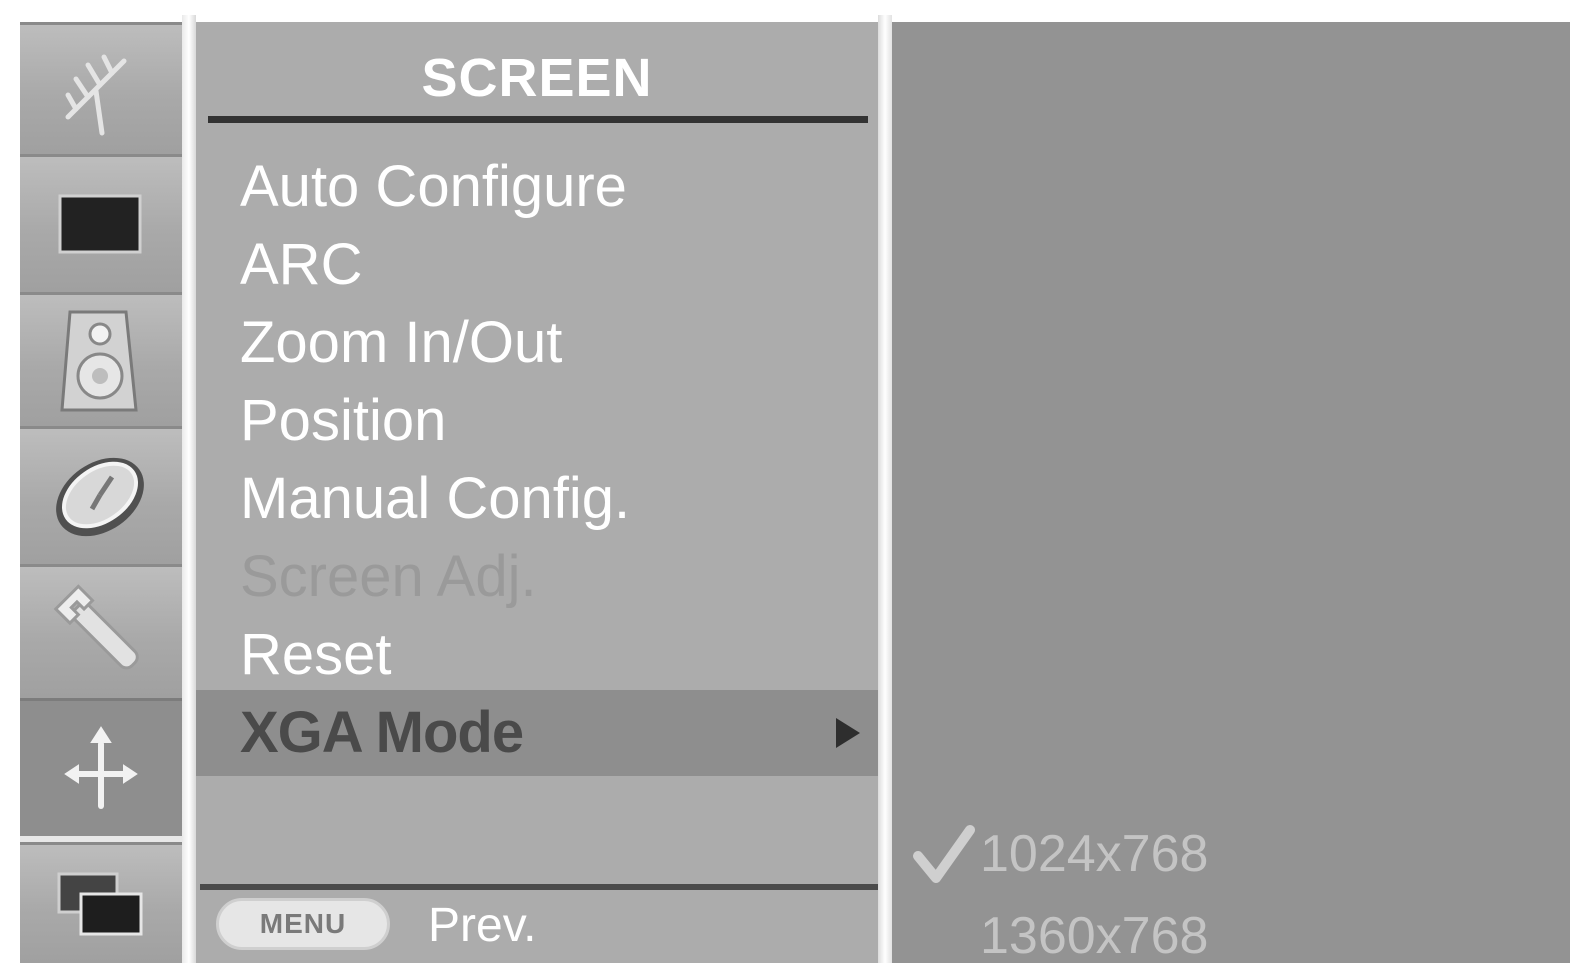 The image size is (1570, 976). I want to click on screen-icon, so click(101, 767).